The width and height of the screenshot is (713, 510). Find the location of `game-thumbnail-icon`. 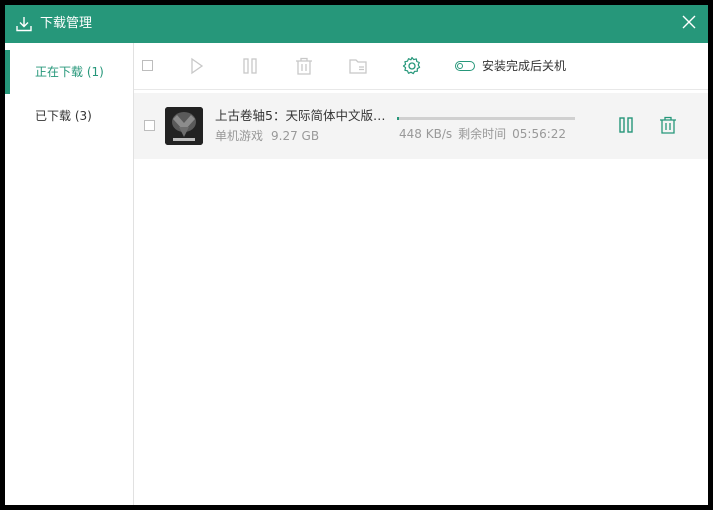

game-thumbnail-icon is located at coordinates (184, 126).